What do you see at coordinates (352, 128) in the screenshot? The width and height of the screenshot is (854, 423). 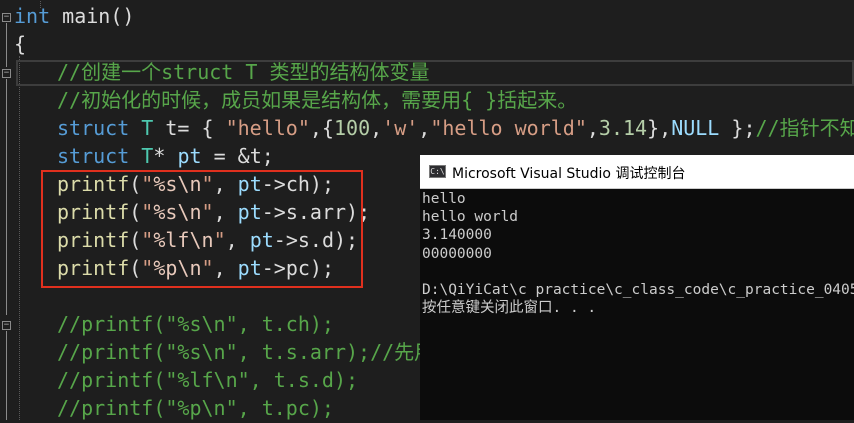 I see `code-token: 100` at bounding box center [352, 128].